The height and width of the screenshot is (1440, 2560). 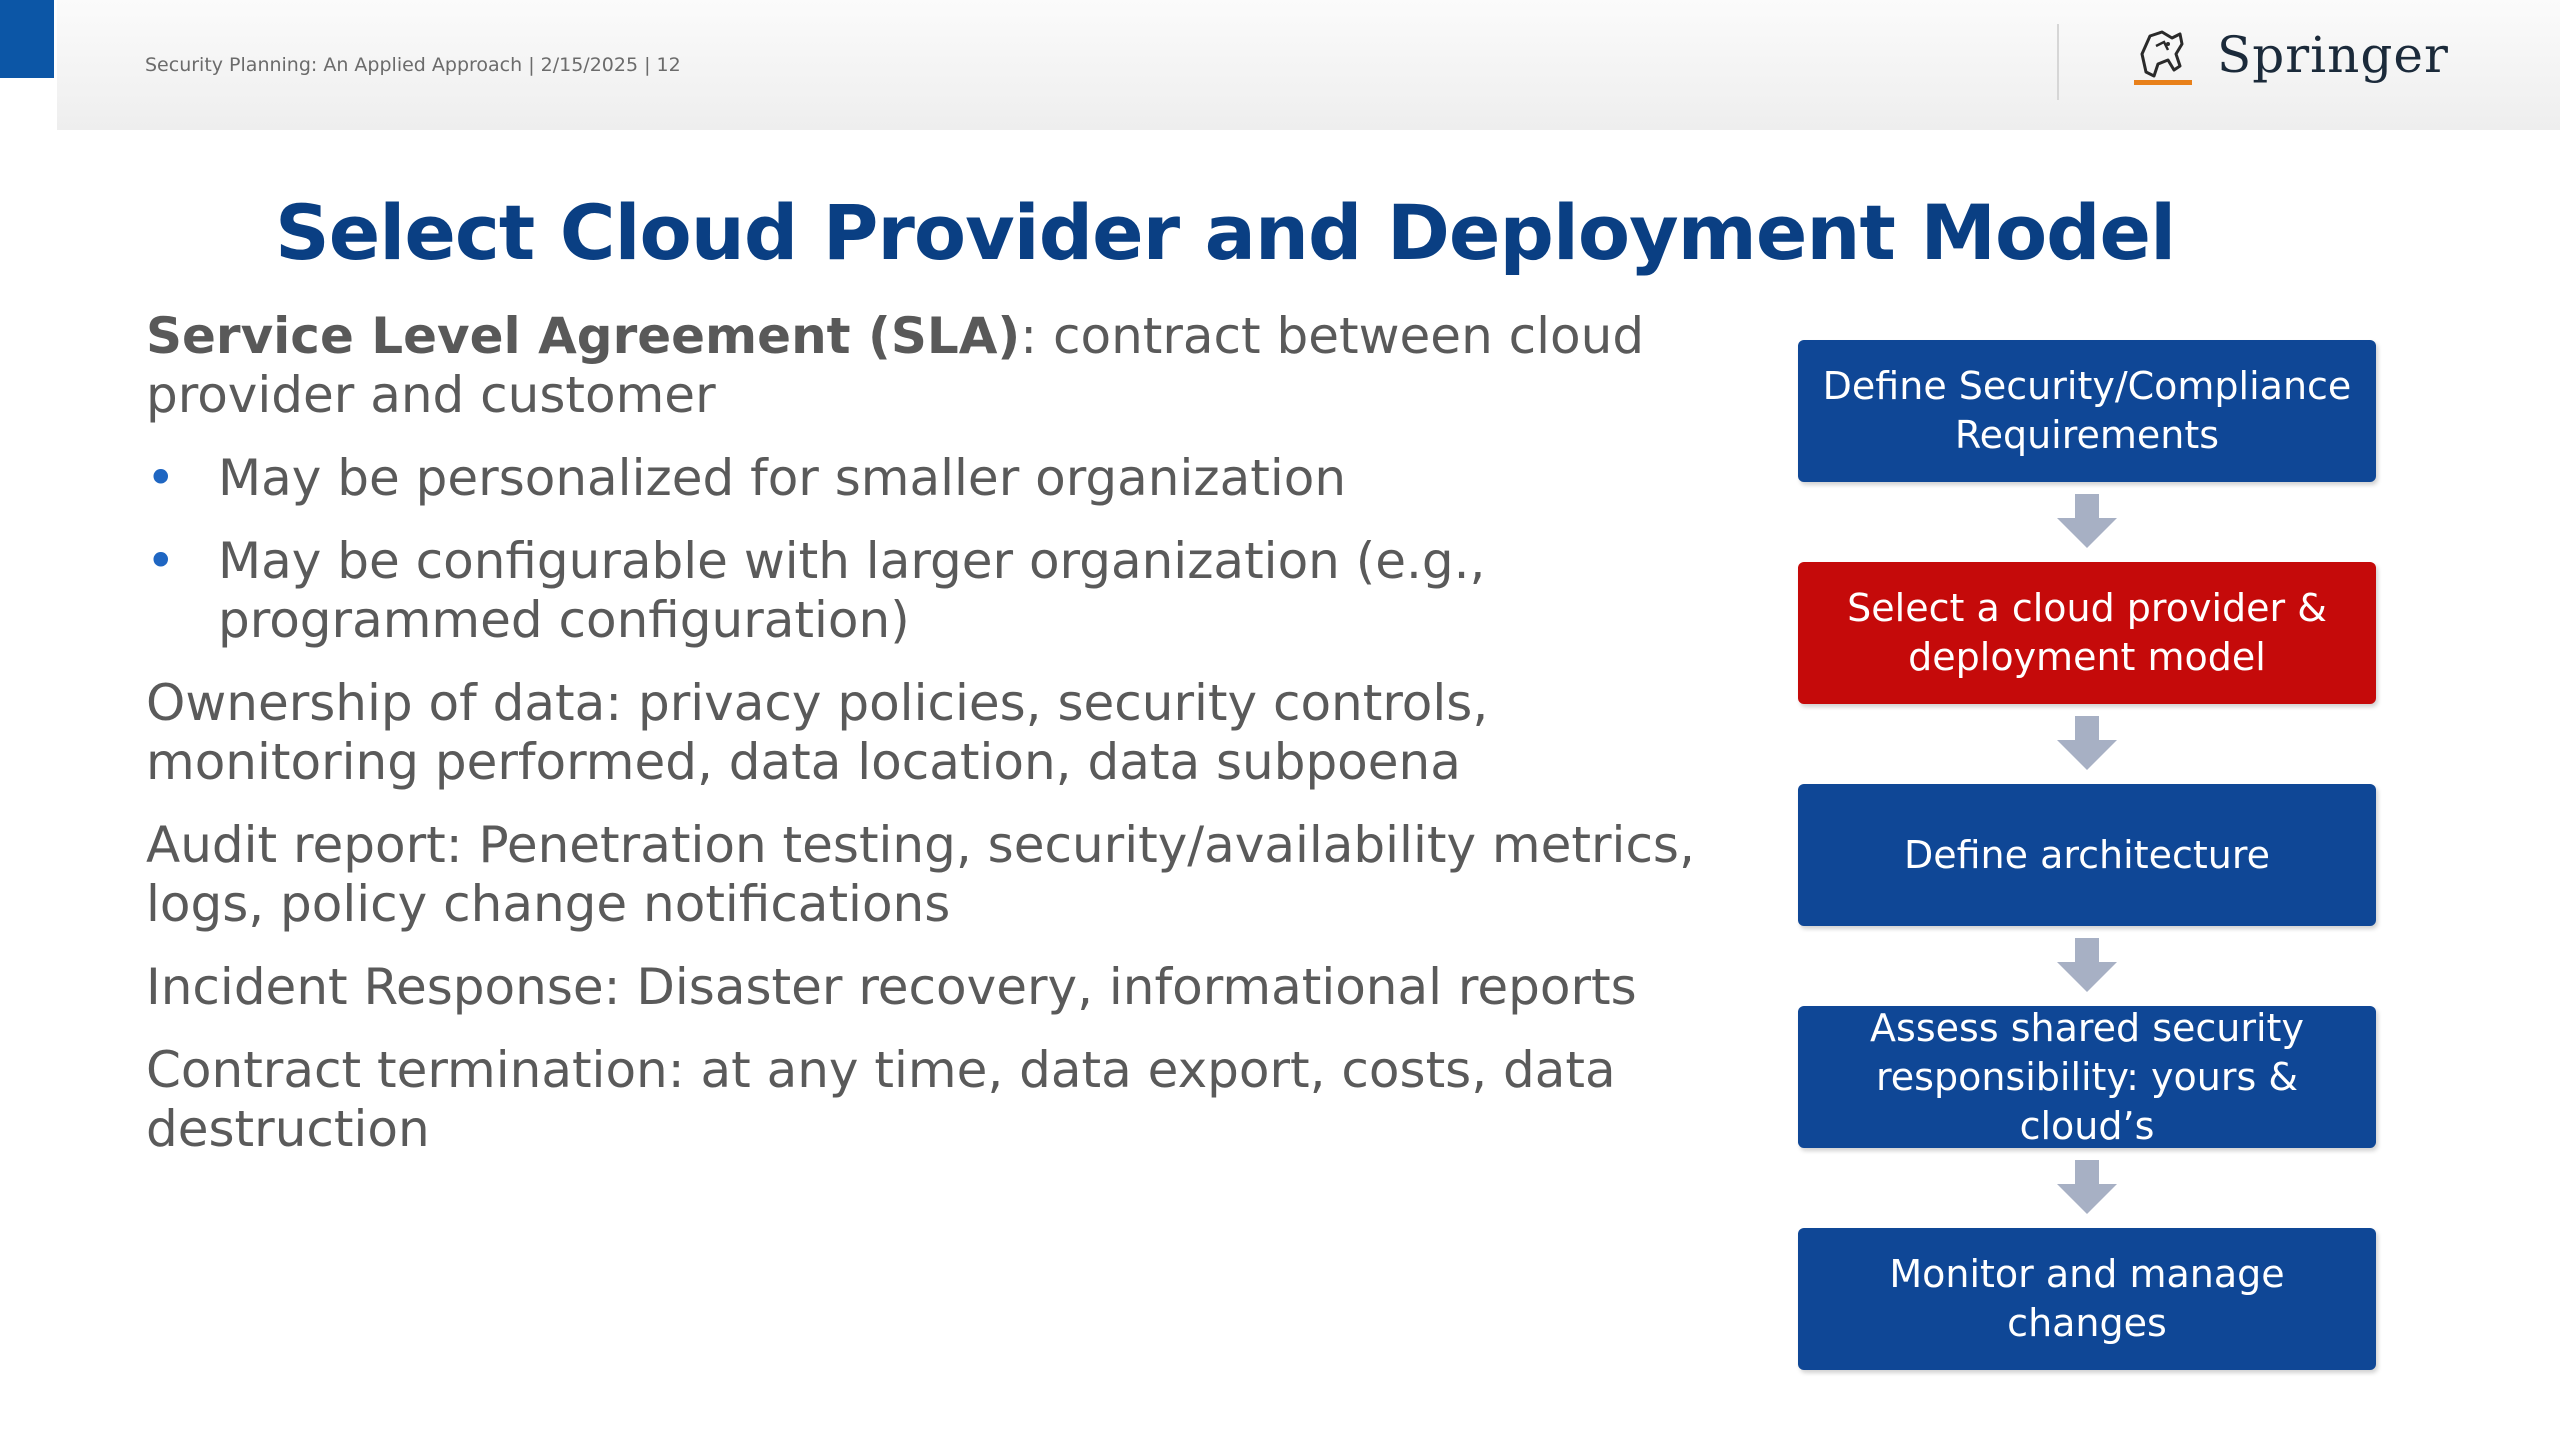 I want to click on corner-accent-block, so click(x=27, y=39).